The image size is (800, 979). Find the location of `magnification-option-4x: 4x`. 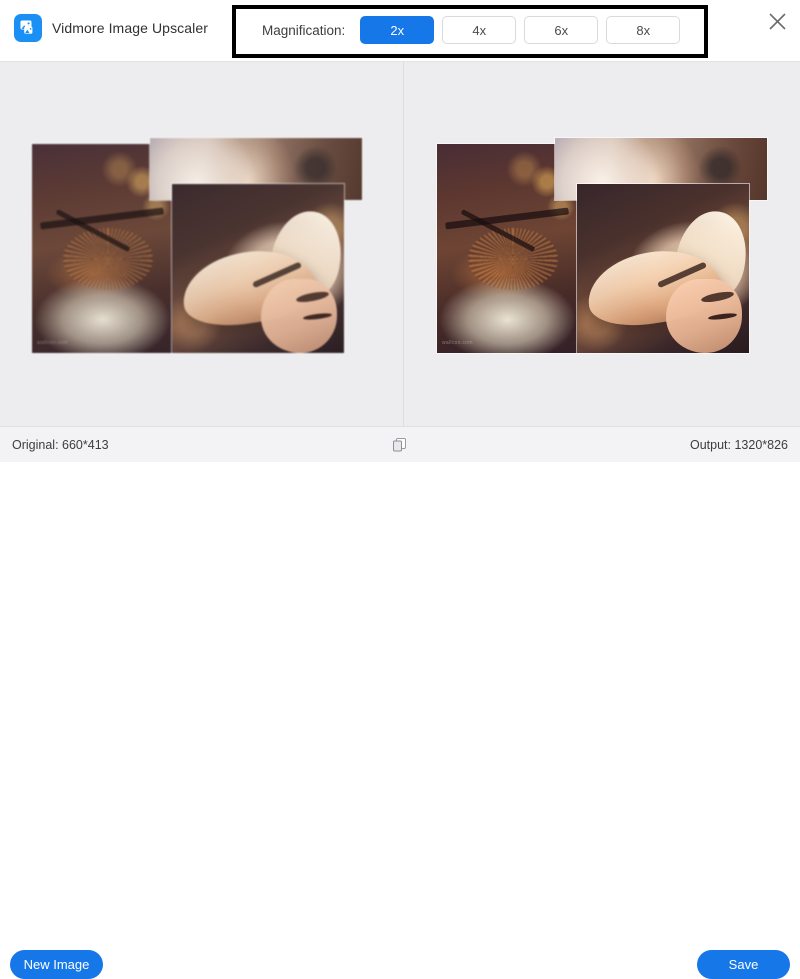

magnification-option-4x: 4x is located at coordinates (479, 30).